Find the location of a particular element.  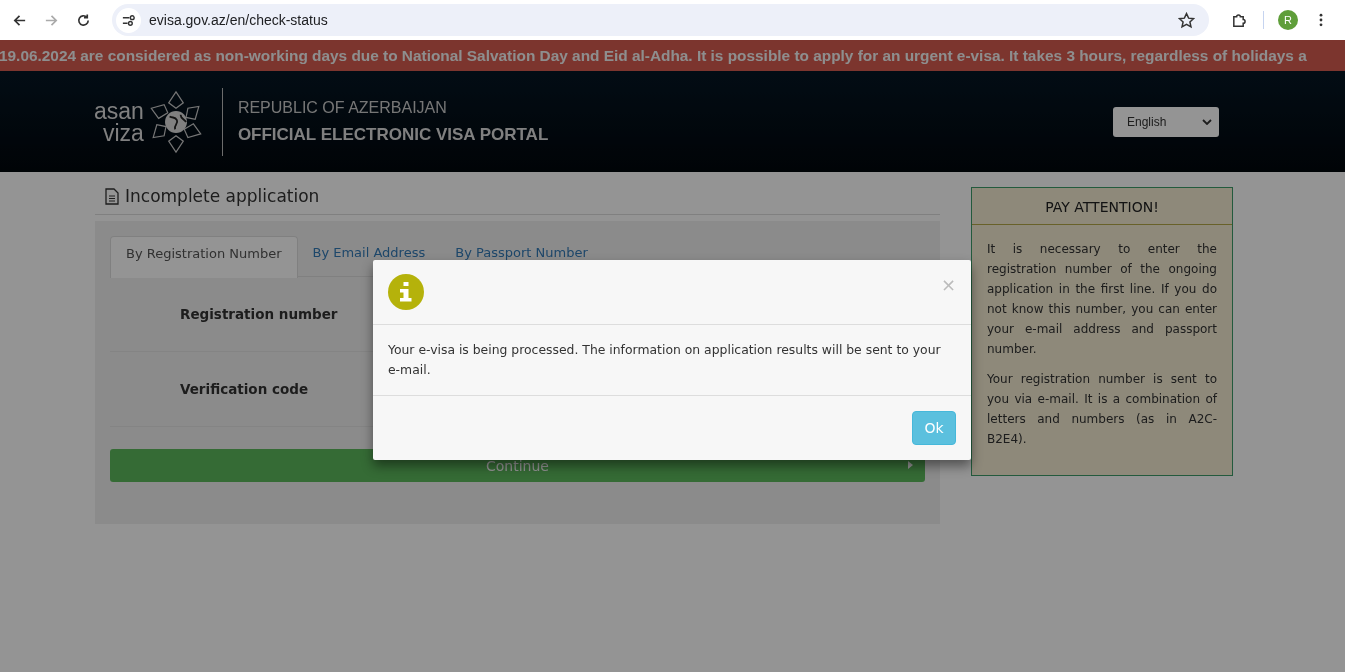

notice-paragraph: It is necessary to enter the registration number of the ongoing application in the first line. If you do not know this number, you can enter your e-mail address and passport number. is located at coordinates (1102, 299).